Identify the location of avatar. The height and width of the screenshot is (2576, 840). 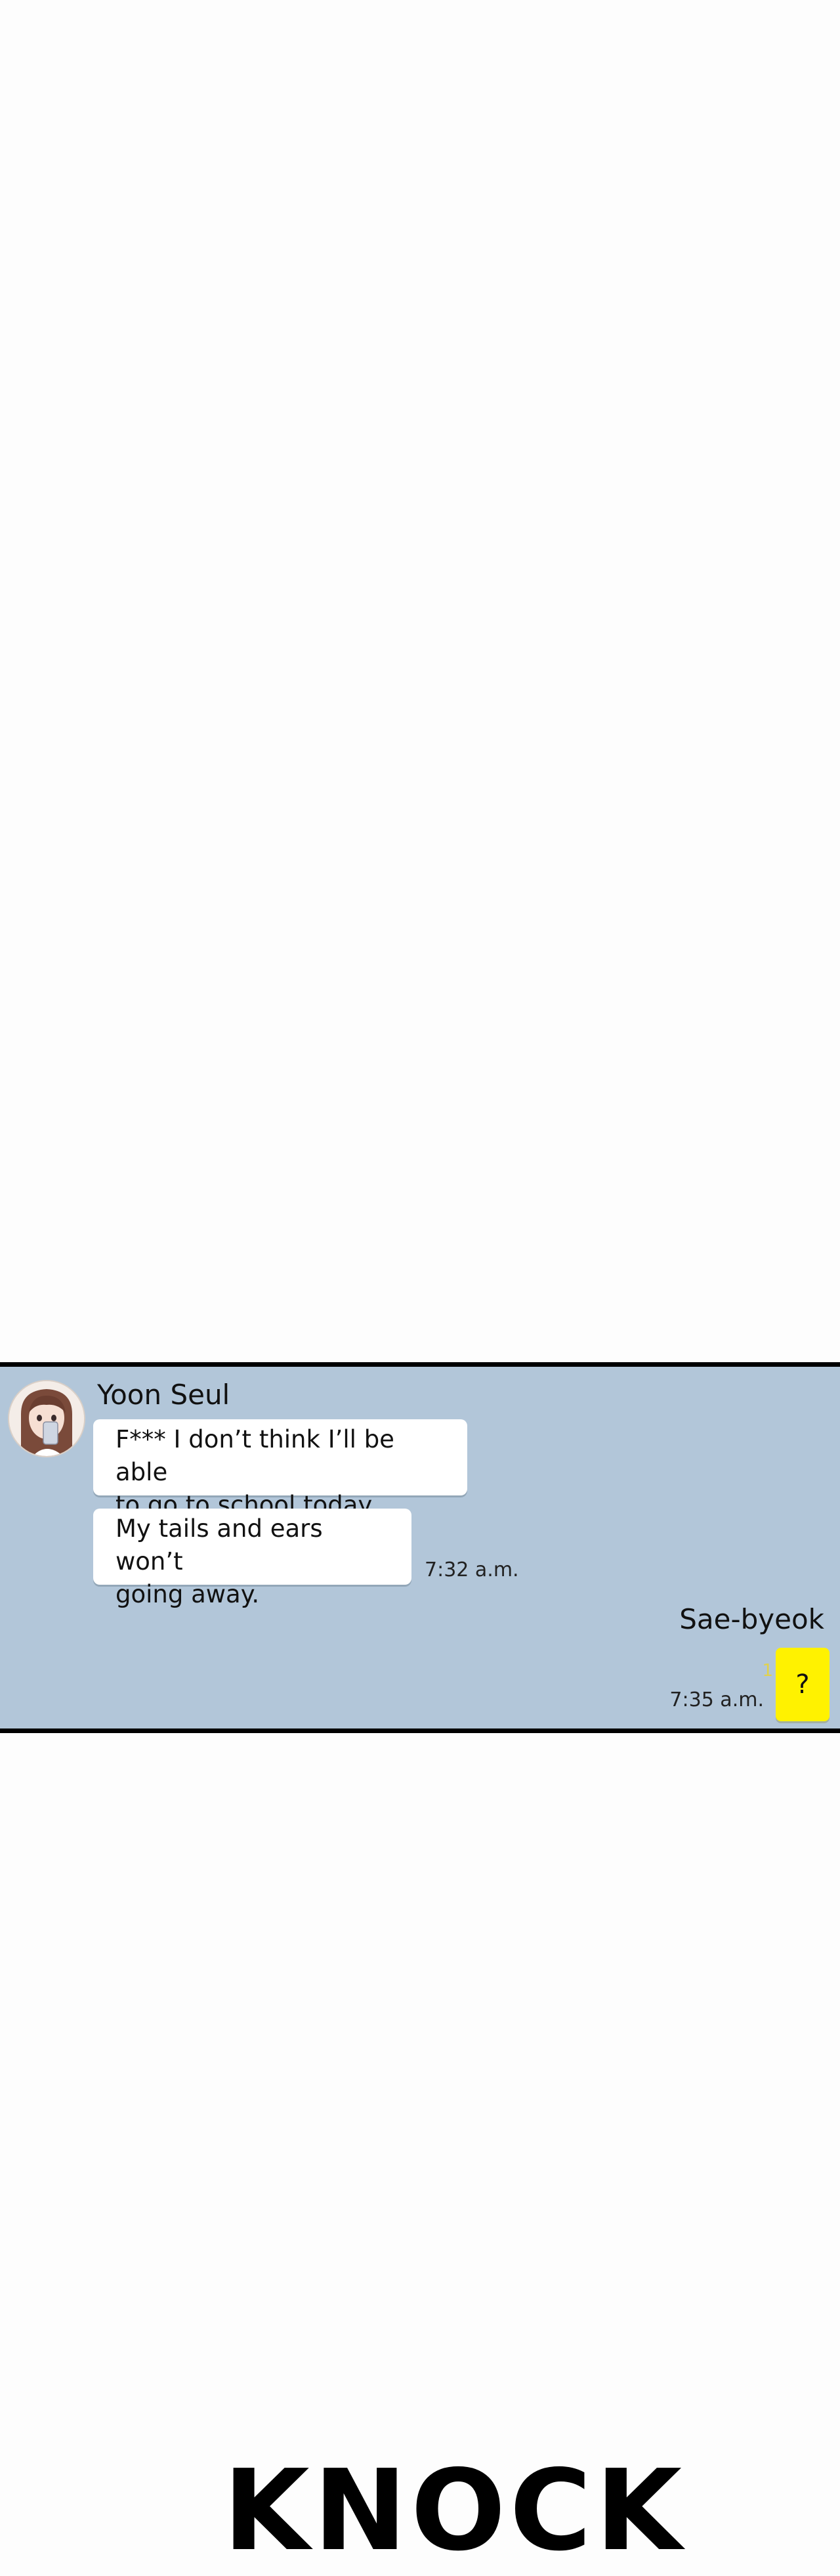
(46, 1418).